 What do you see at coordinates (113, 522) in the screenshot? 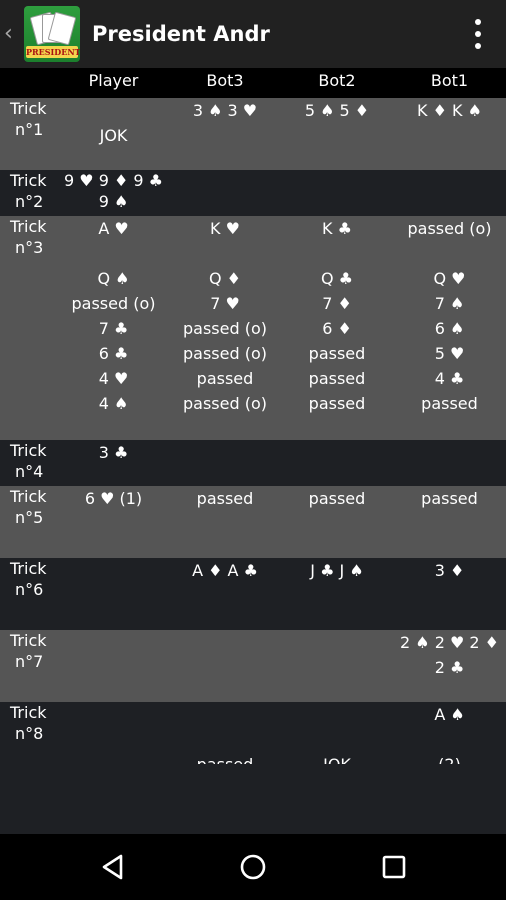
I see `trick-cell: 6 ♥ (1)` at bounding box center [113, 522].